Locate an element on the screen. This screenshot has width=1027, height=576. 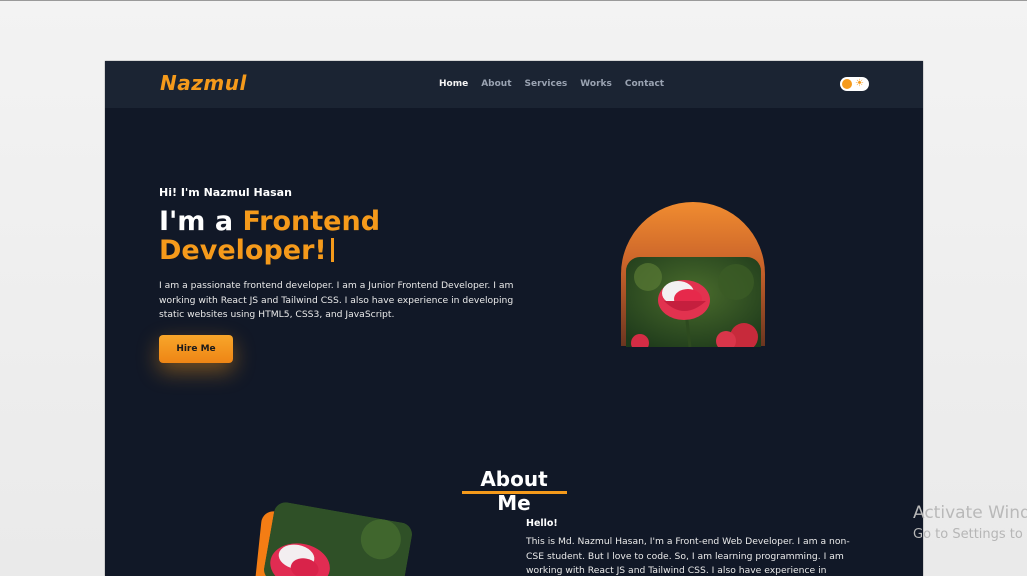
toggle-knob is located at coordinates (847, 84).